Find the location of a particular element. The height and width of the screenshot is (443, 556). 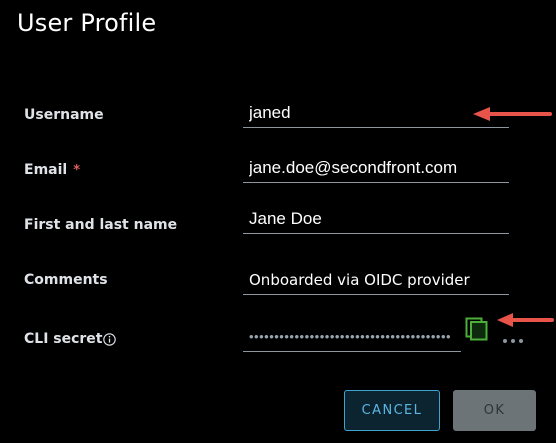

email-label: Email * is located at coordinates (52, 170).